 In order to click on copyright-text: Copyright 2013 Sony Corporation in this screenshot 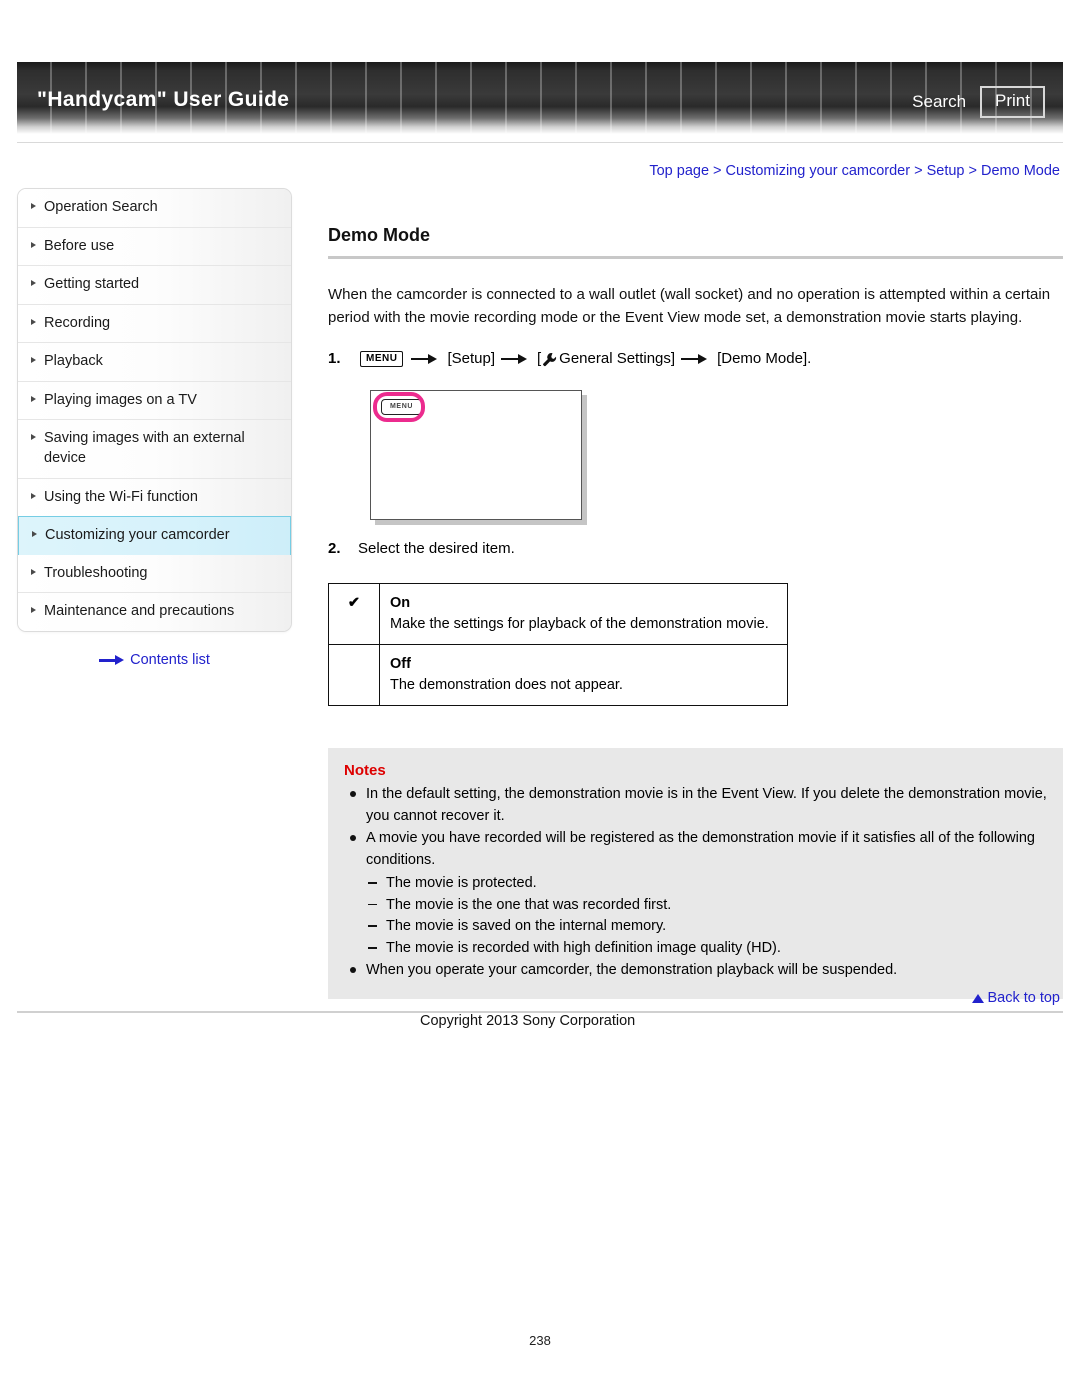, I will do `click(528, 1021)`.